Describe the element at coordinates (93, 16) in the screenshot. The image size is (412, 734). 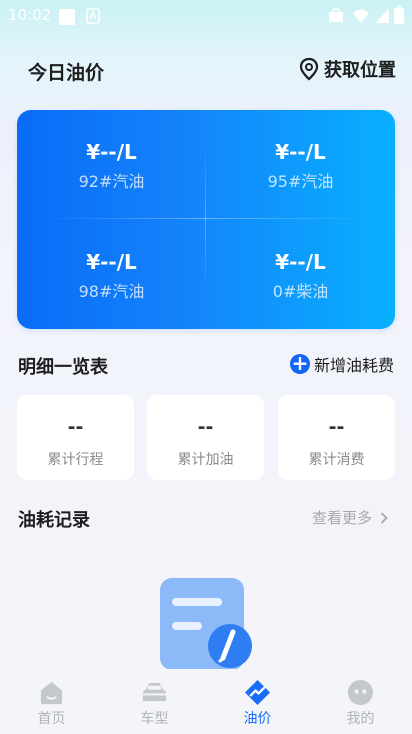
I see `app-notification-icon` at that location.